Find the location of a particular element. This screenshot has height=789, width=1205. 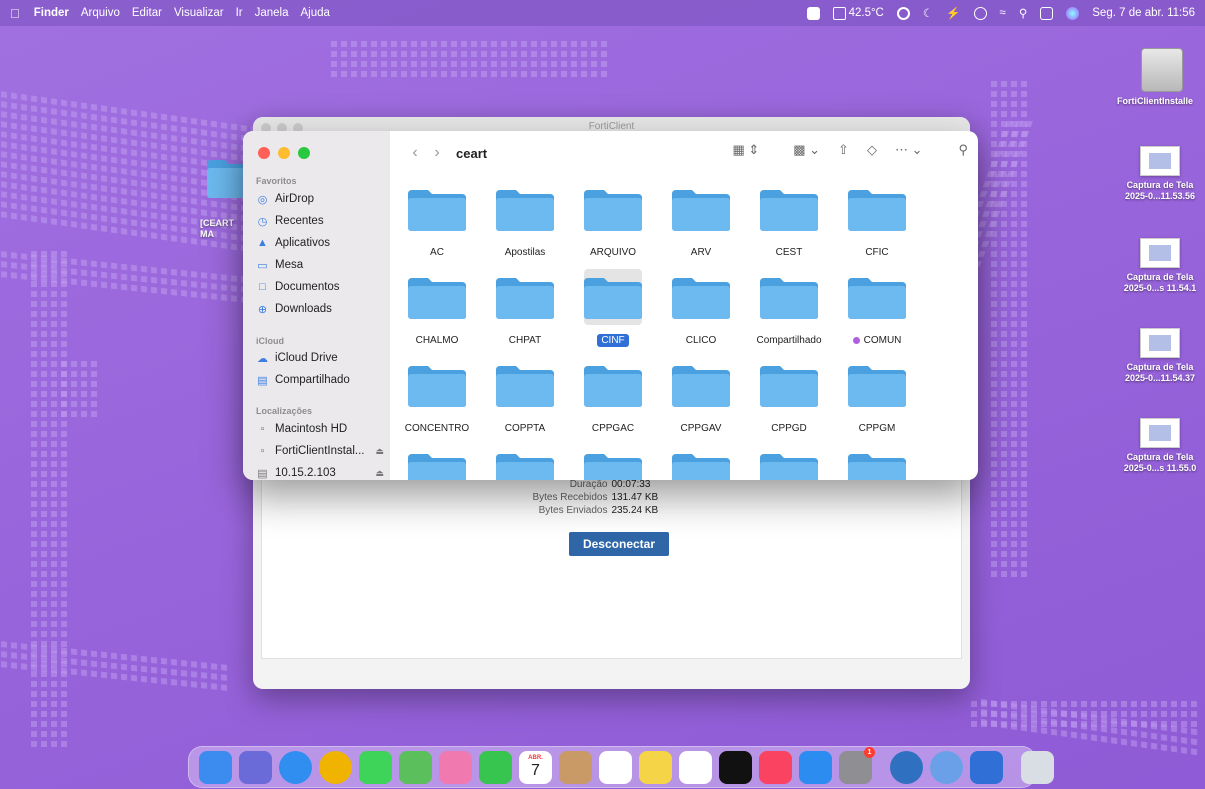

dock-other-app-icon is located at coordinates (946, 767).